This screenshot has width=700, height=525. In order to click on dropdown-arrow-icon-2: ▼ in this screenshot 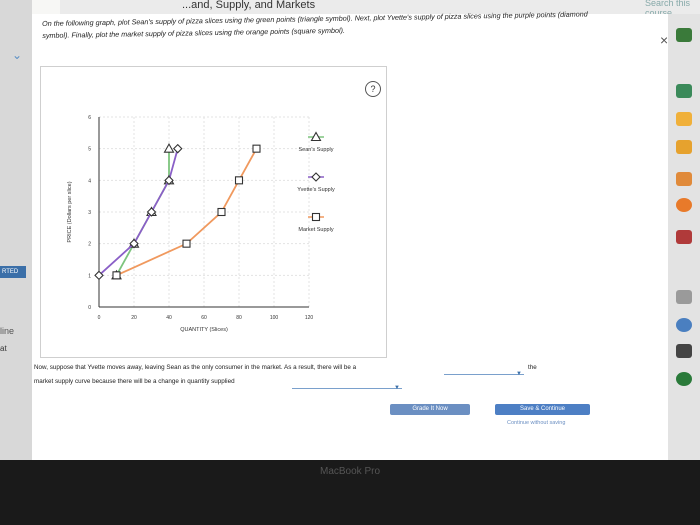, I will do `click(397, 388)`.